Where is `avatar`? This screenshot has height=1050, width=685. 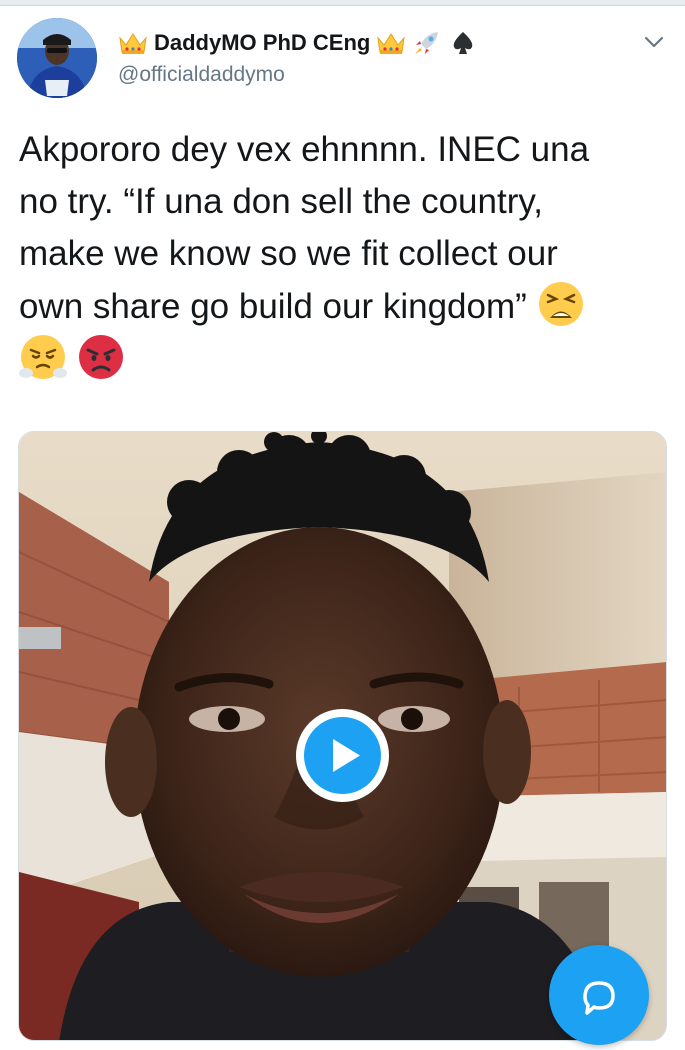 avatar is located at coordinates (57, 58).